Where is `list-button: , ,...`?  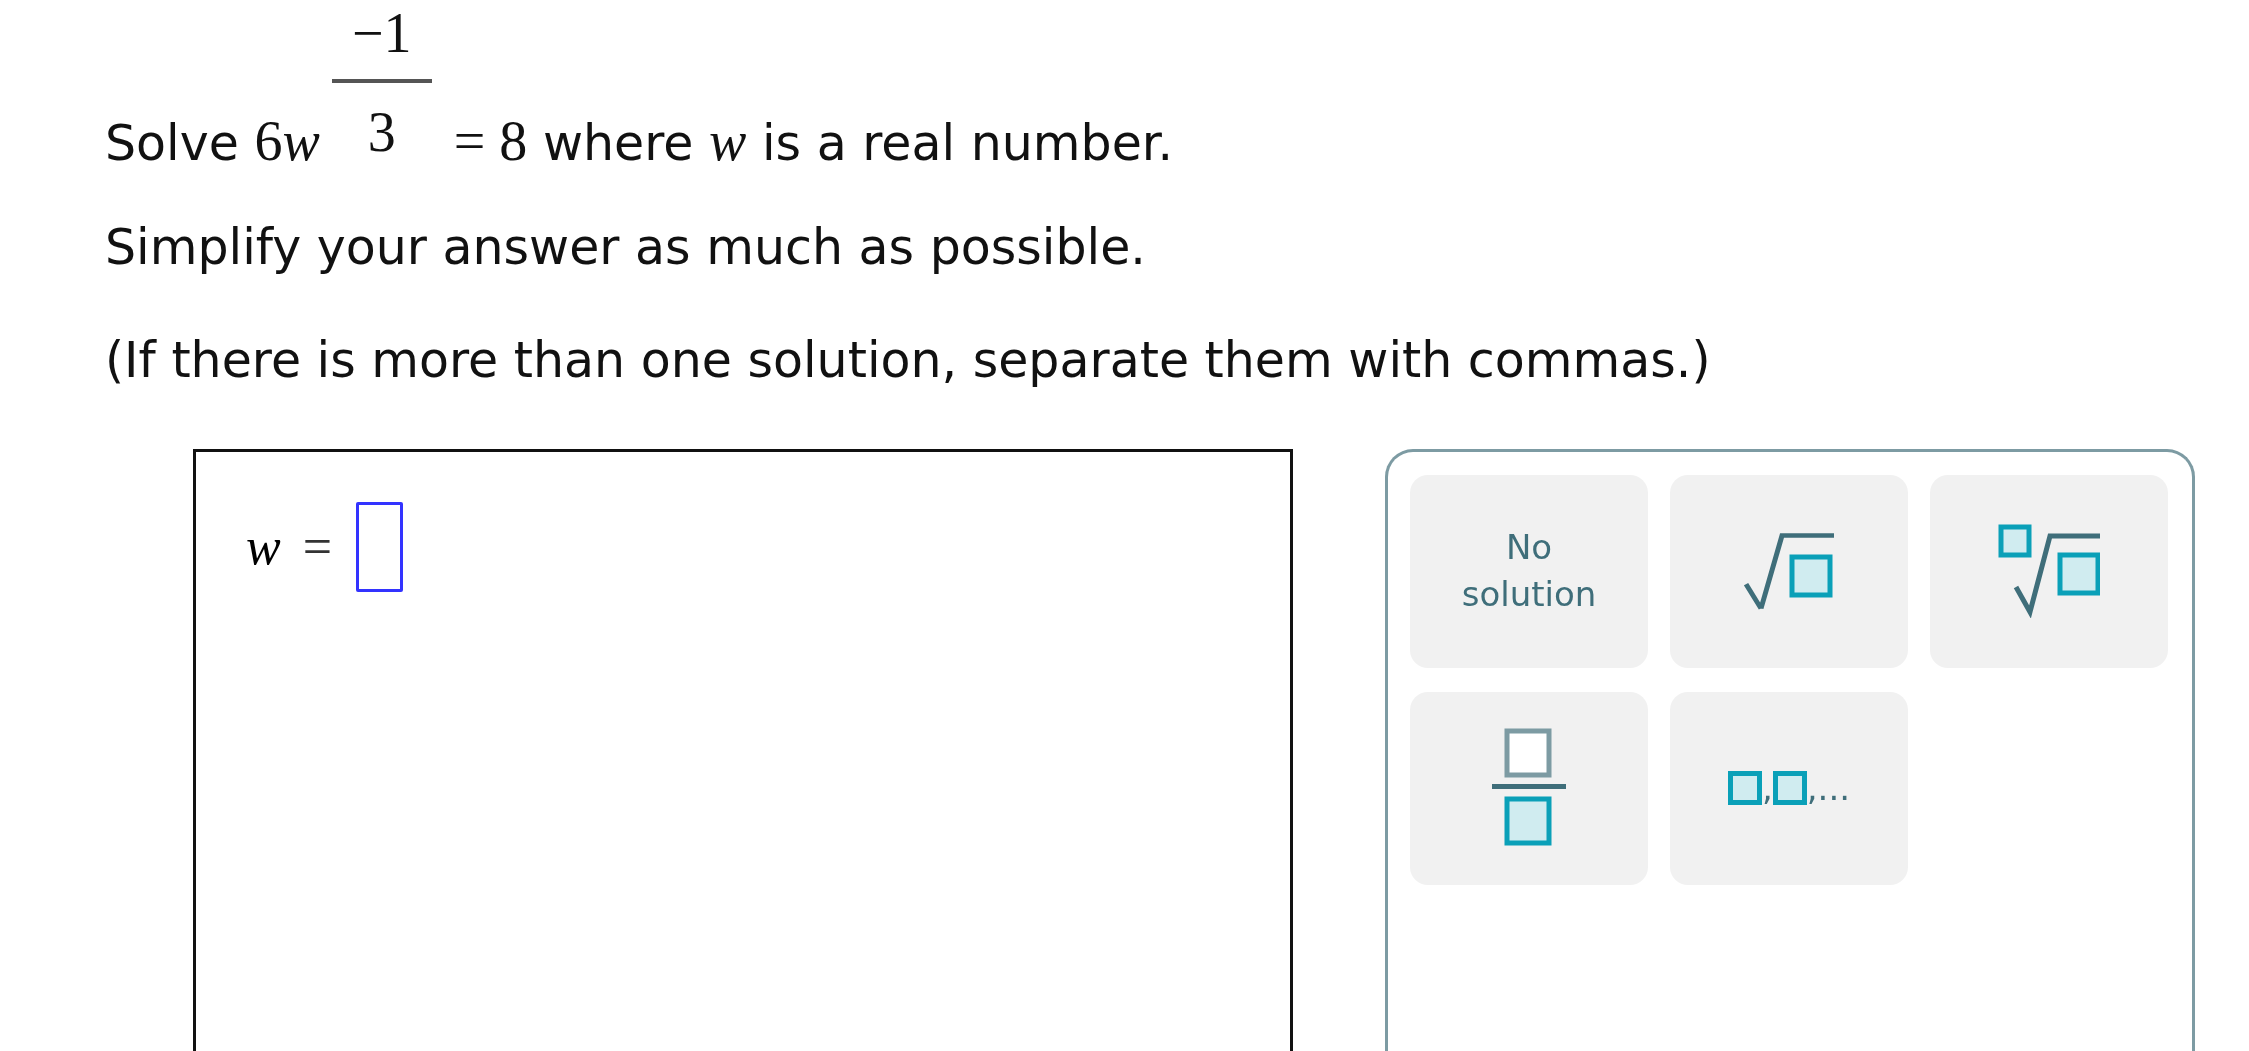 list-button: , ,... is located at coordinates (1789, 788).